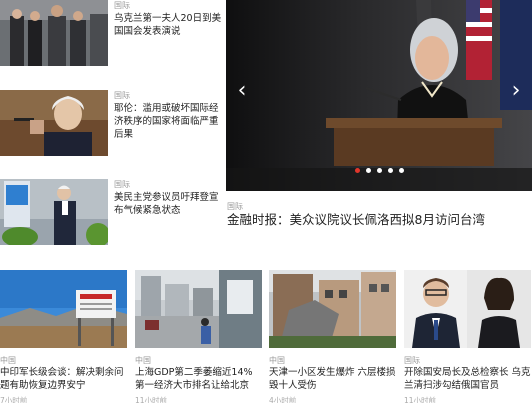 The width and height of the screenshot is (532, 403). What do you see at coordinates (467, 379) in the screenshot?
I see `news-title: 开除国安局长及总检察长 乌克兰清扫涉勾结俄国官员` at bounding box center [467, 379].